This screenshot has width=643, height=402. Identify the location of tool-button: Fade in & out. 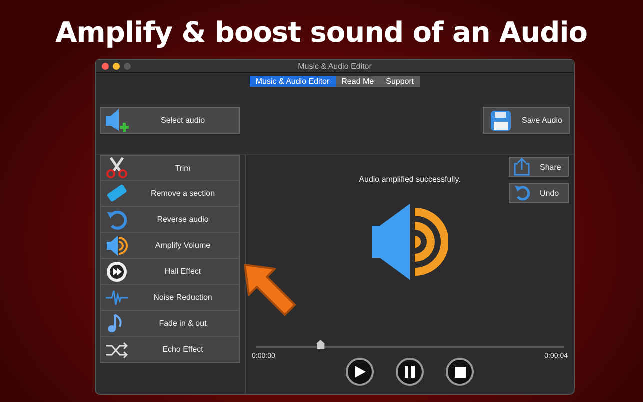
(170, 324).